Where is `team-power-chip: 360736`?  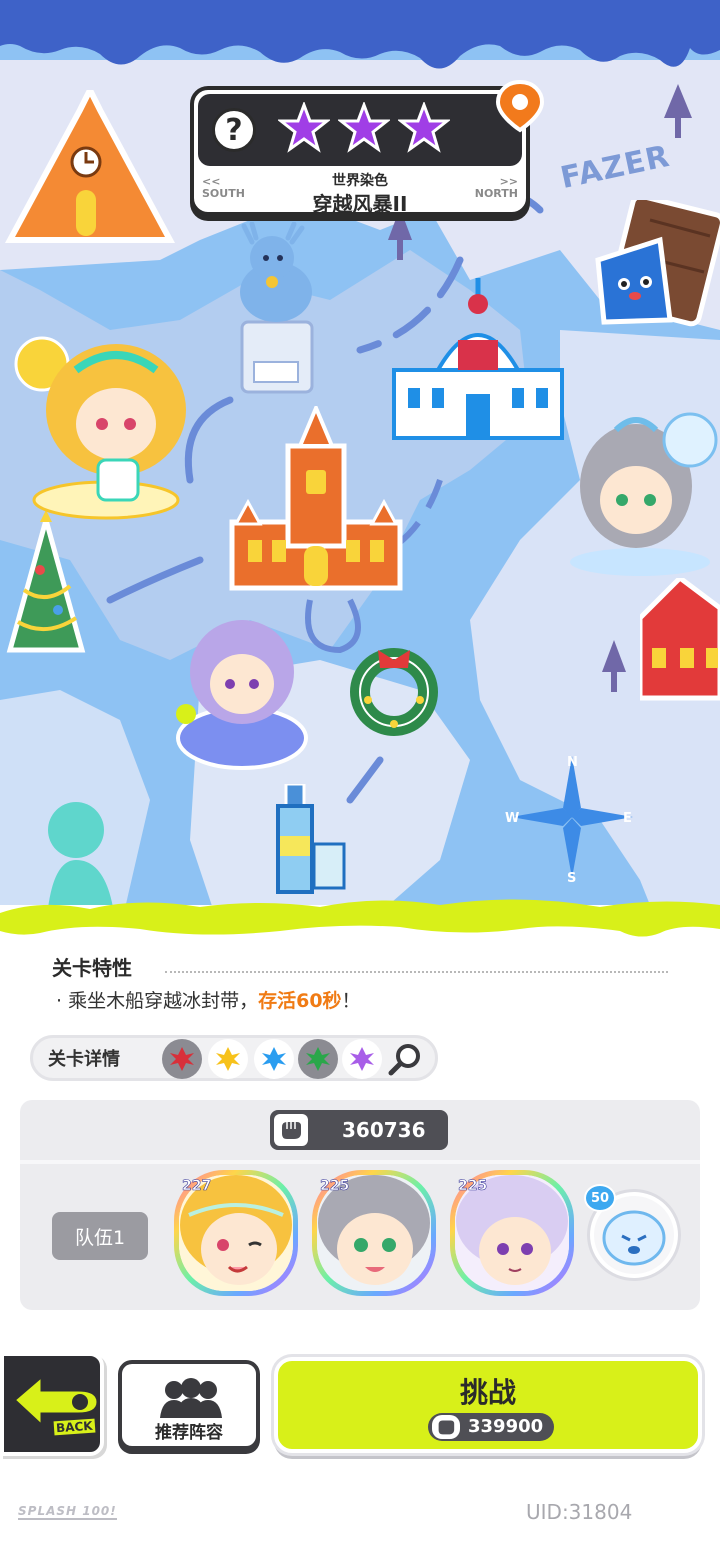
team-power-chip: 360736 is located at coordinates (359, 1130).